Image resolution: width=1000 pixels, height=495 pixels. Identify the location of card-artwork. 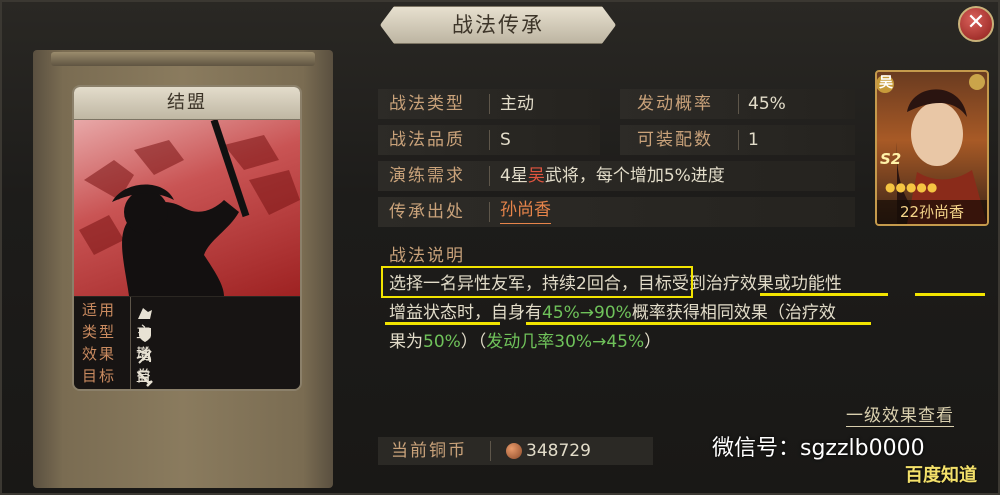
(187, 208).